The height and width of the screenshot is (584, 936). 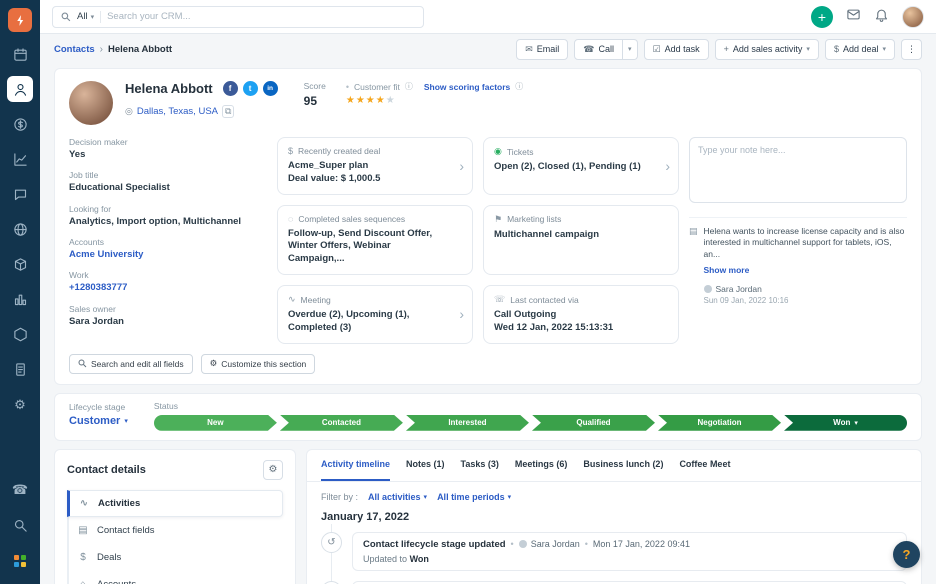 I want to click on stage-contacted: Contacted, so click(x=341, y=423).